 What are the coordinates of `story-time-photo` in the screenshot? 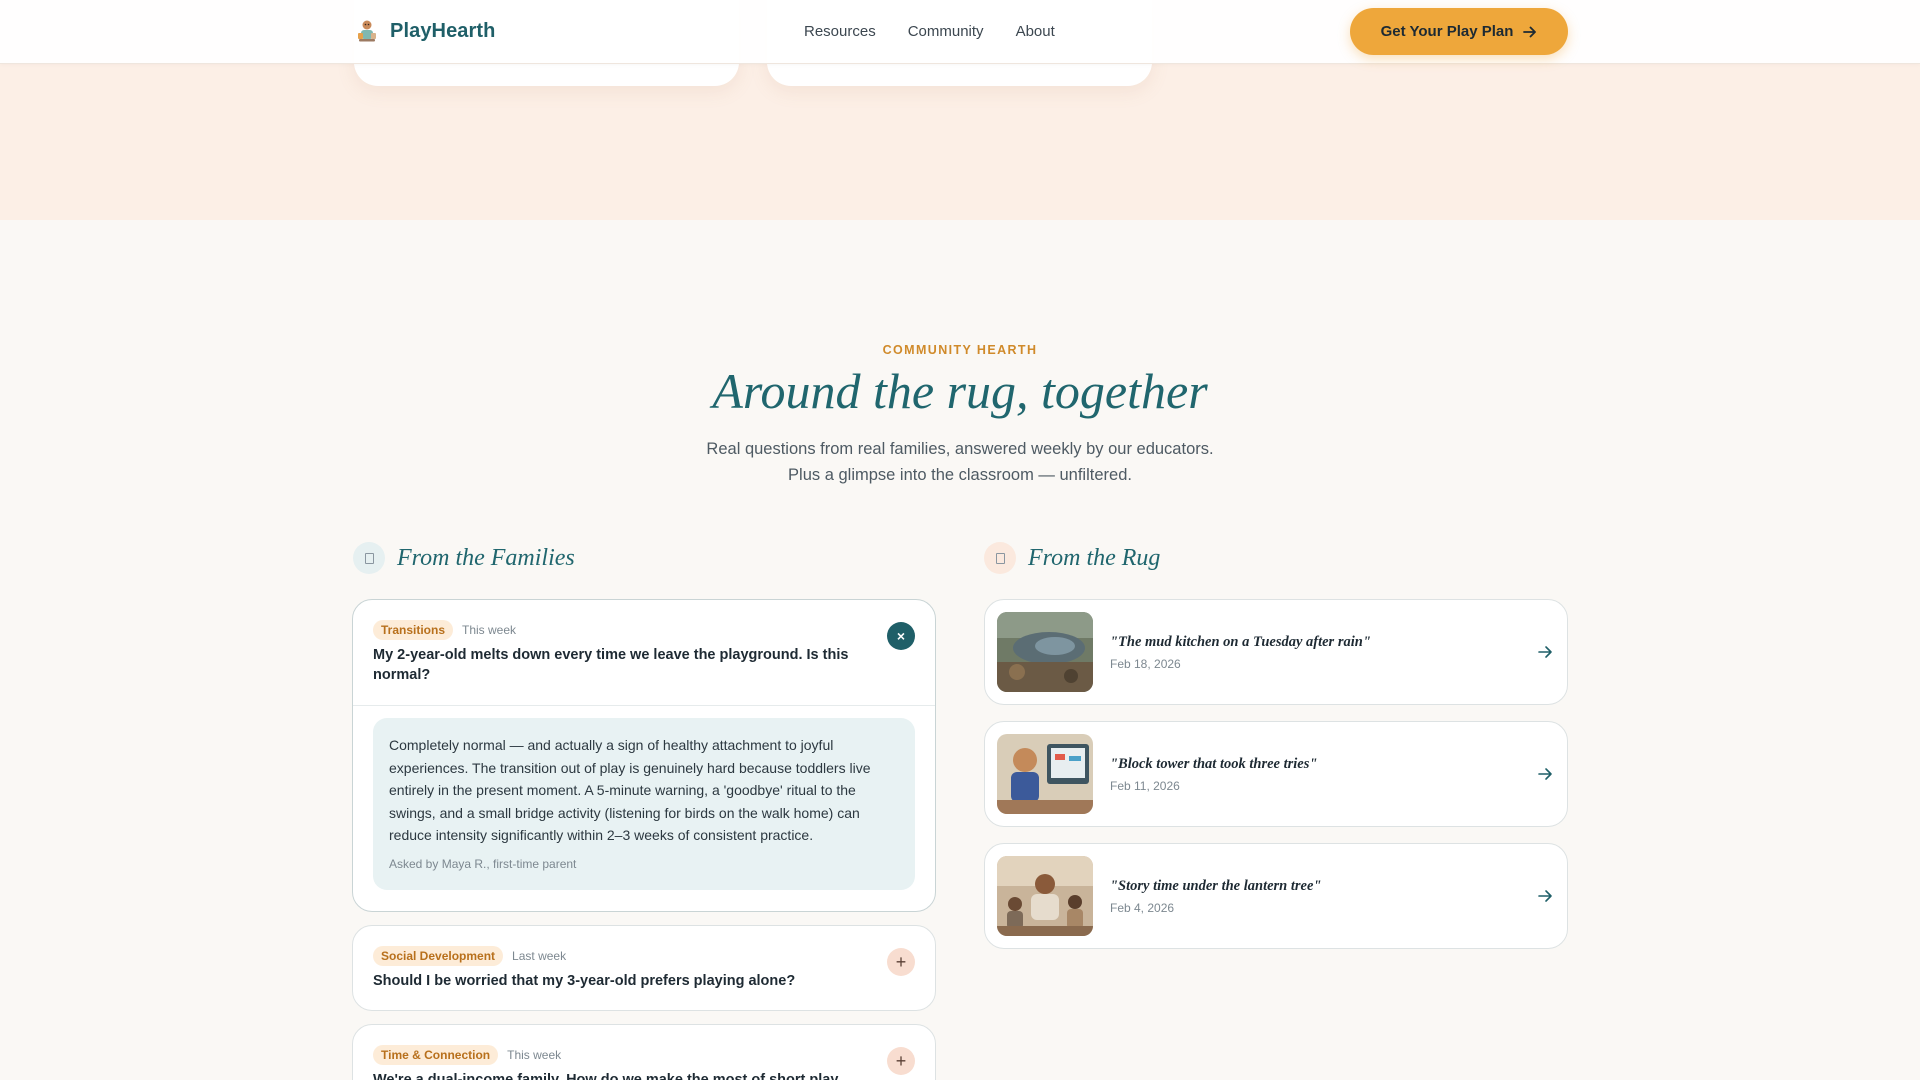 It's located at (1045, 896).